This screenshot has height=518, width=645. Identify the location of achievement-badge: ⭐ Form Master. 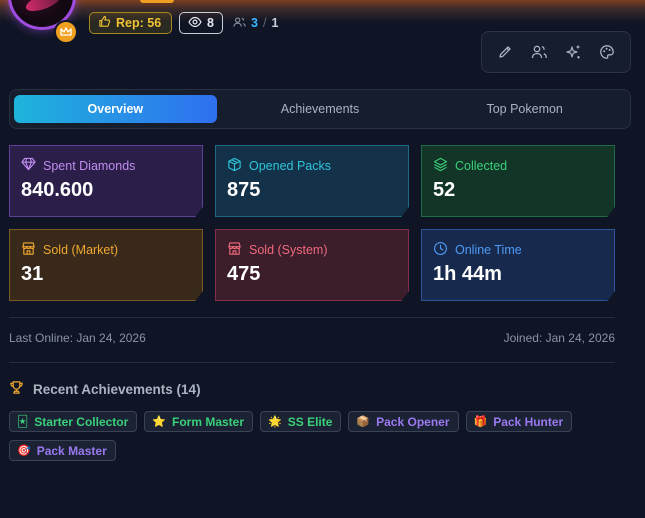
(199, 421).